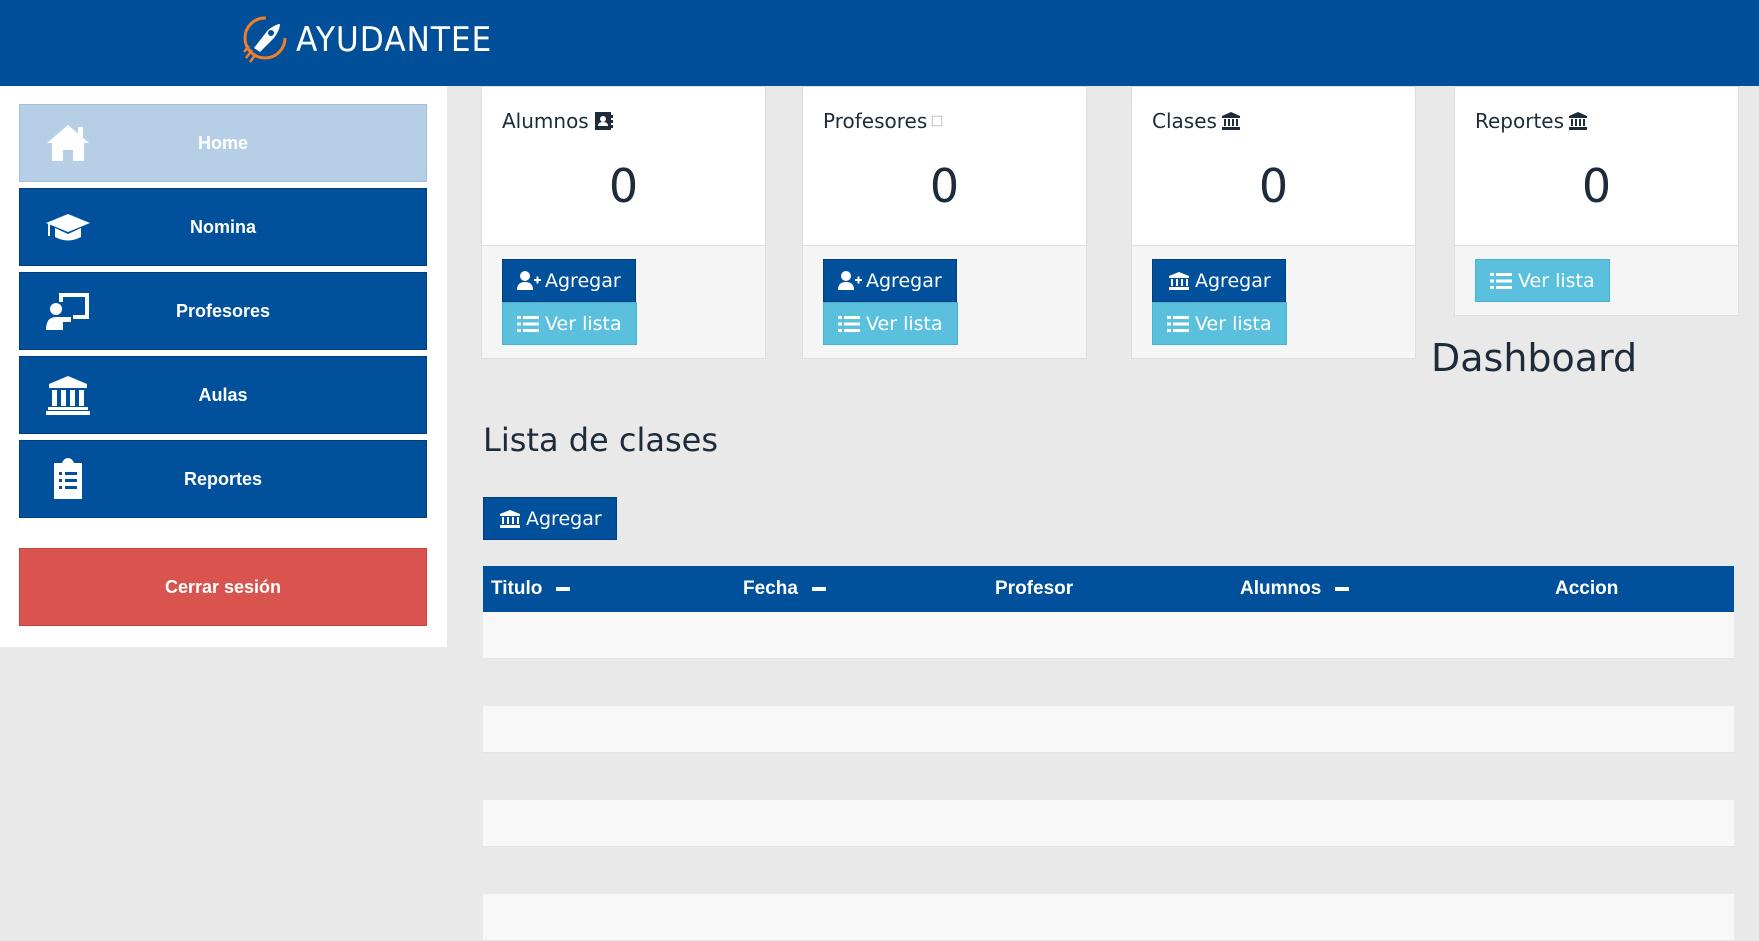 The height and width of the screenshot is (941, 1759). I want to click on missing-glyph-icon, so click(937, 121).